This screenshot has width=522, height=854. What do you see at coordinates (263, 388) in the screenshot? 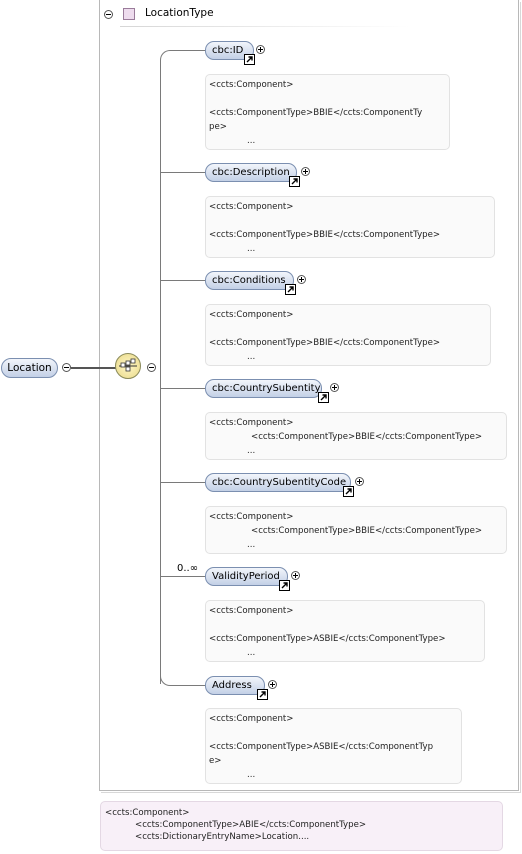
I see `element-cbc-countrysubentity: cbc:CountrySubentity` at bounding box center [263, 388].